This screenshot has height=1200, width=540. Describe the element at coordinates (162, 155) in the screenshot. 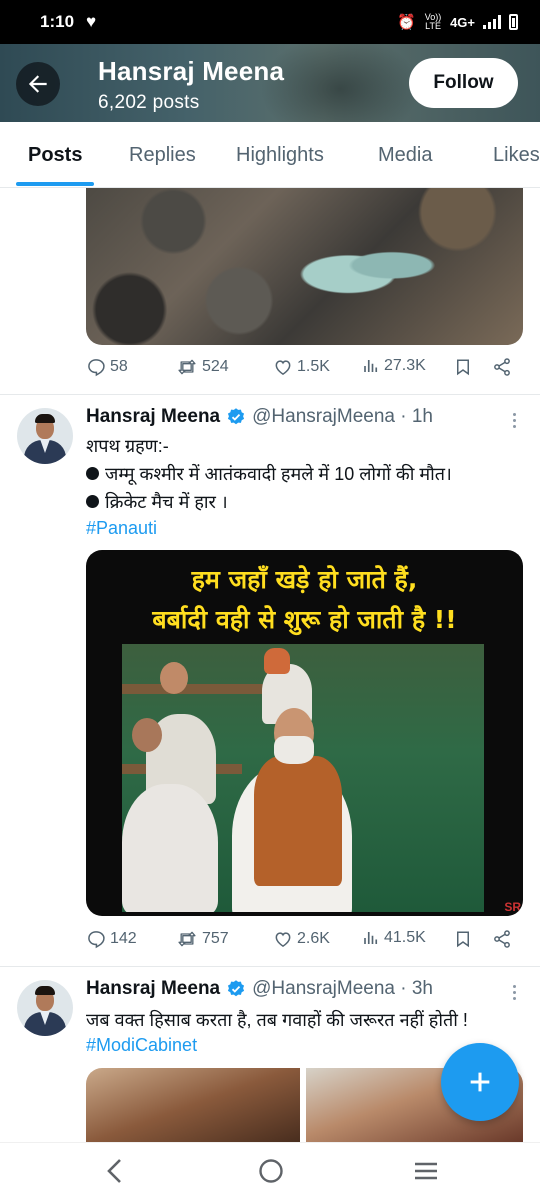

I see `tab-replies: Replies` at that location.